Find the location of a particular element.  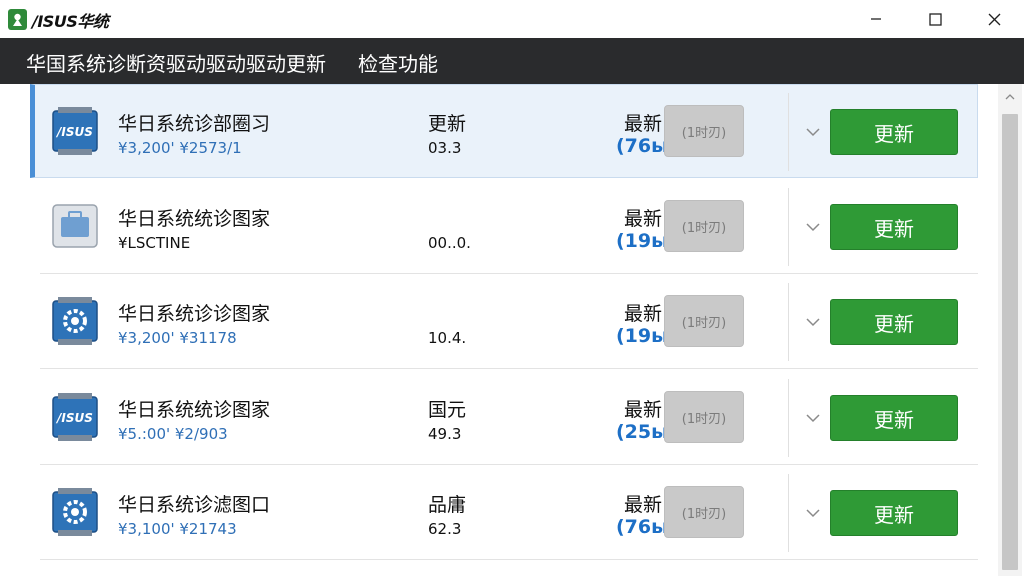

scroll-up-button is located at coordinates (1010, 97).